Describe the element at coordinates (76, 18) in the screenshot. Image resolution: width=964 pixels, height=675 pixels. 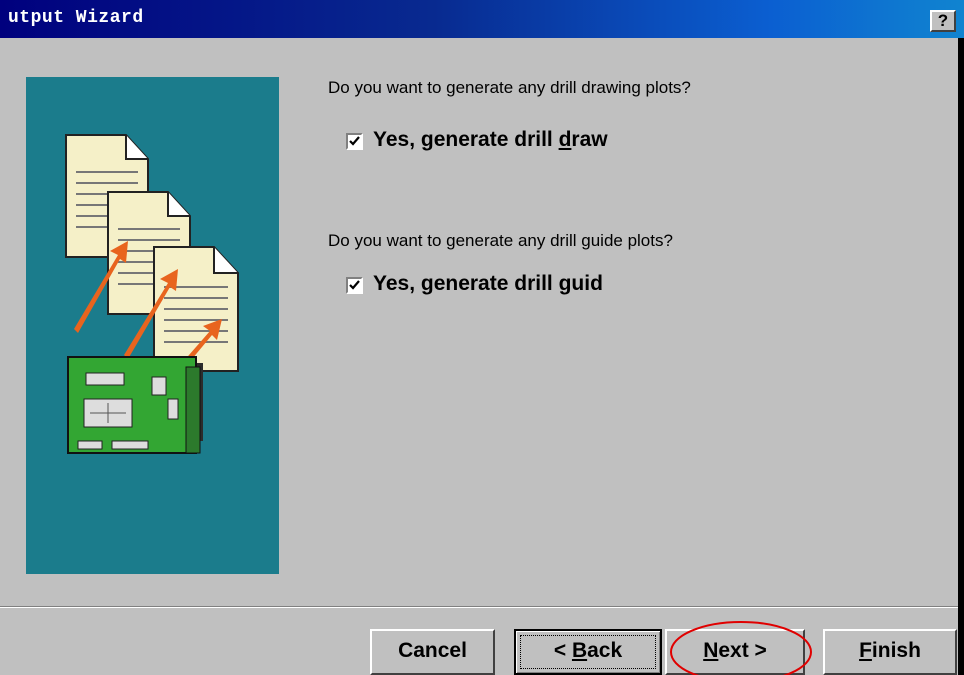
I see `window-title: utput Wizard` at that location.